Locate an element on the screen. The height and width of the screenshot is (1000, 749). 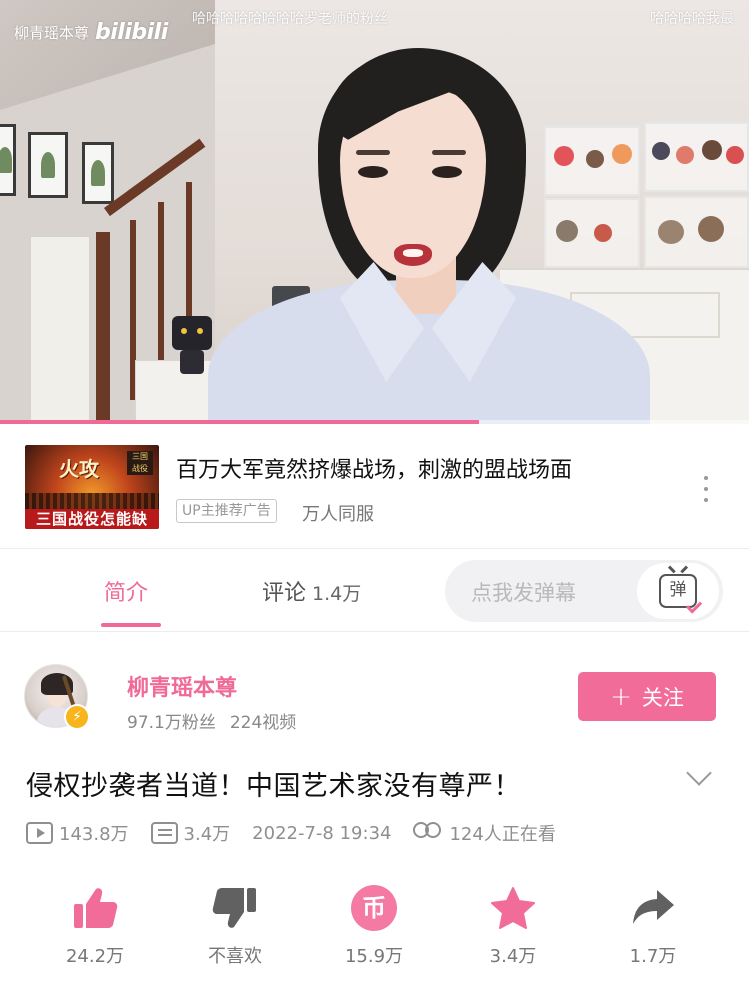
uploader-video-count: 224视频 is located at coordinates (263, 723).